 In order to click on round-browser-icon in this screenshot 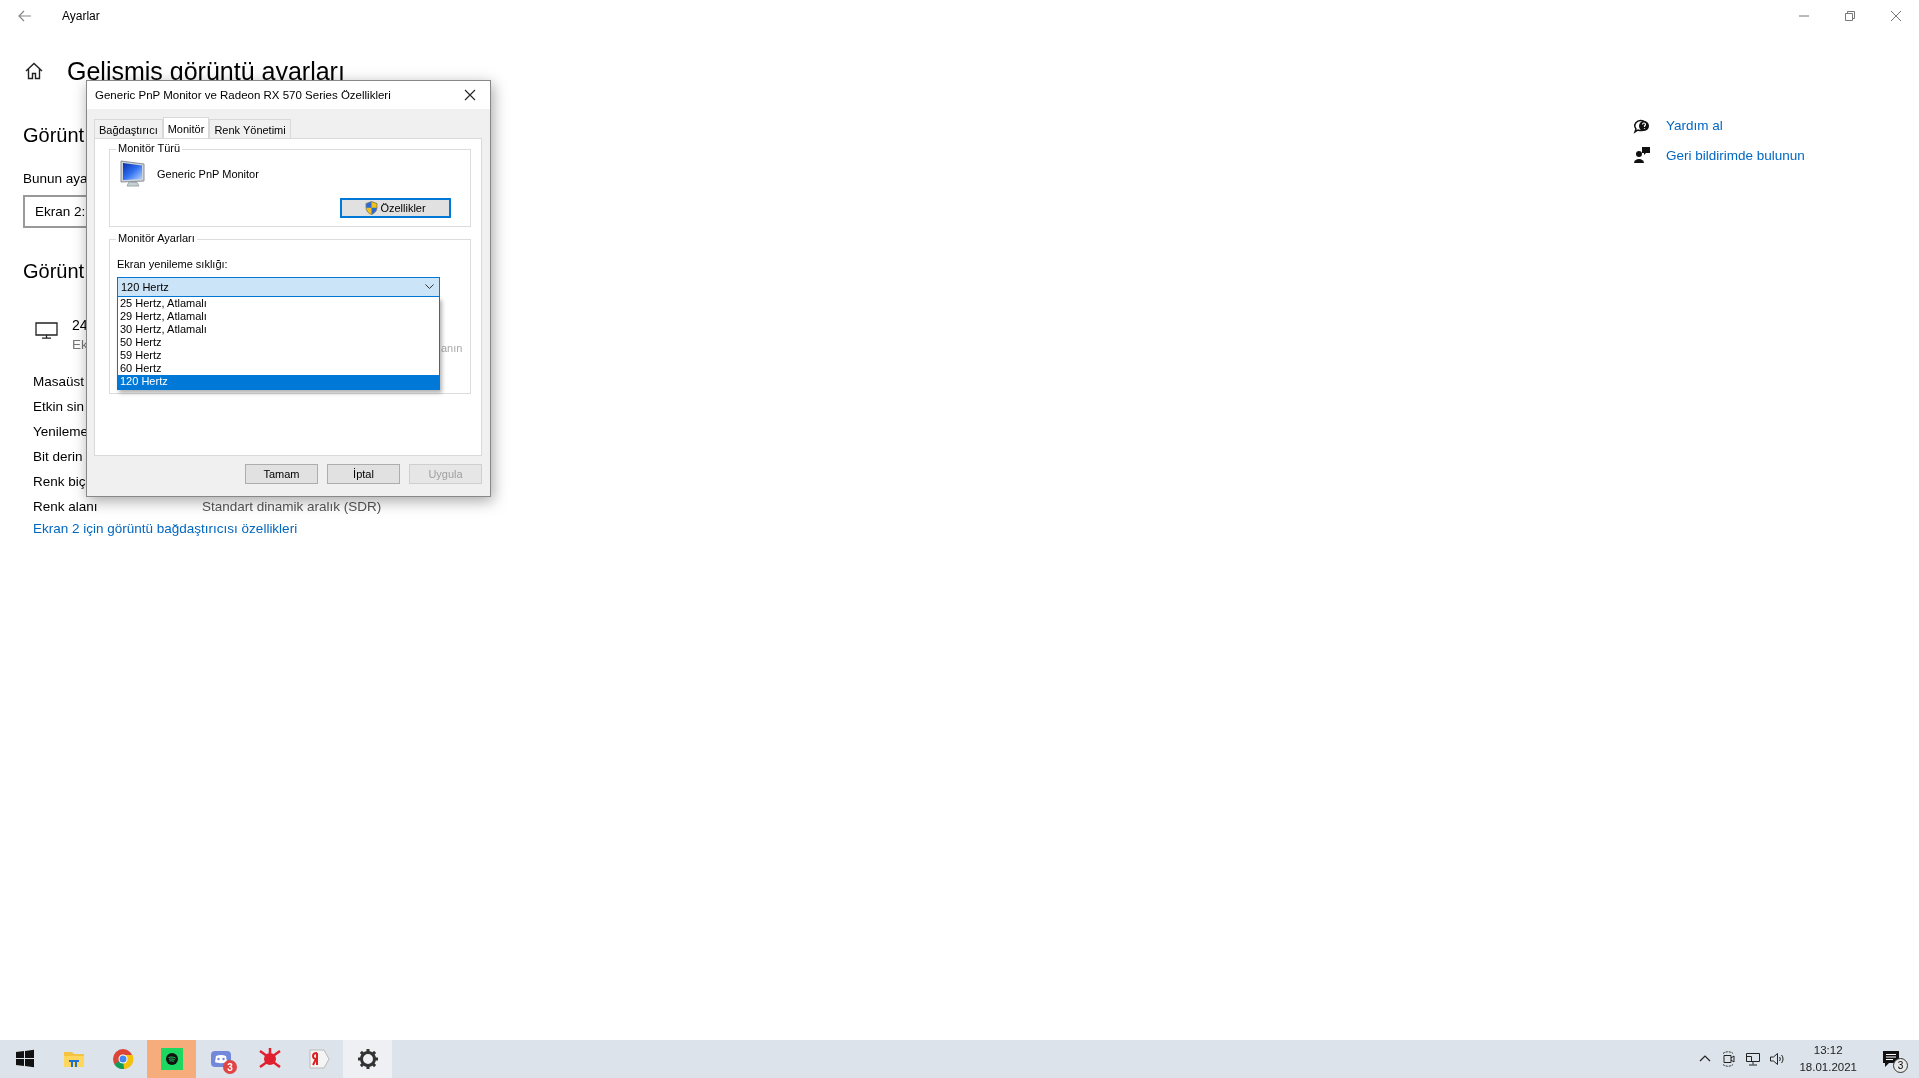, I will do `click(122, 1059)`.